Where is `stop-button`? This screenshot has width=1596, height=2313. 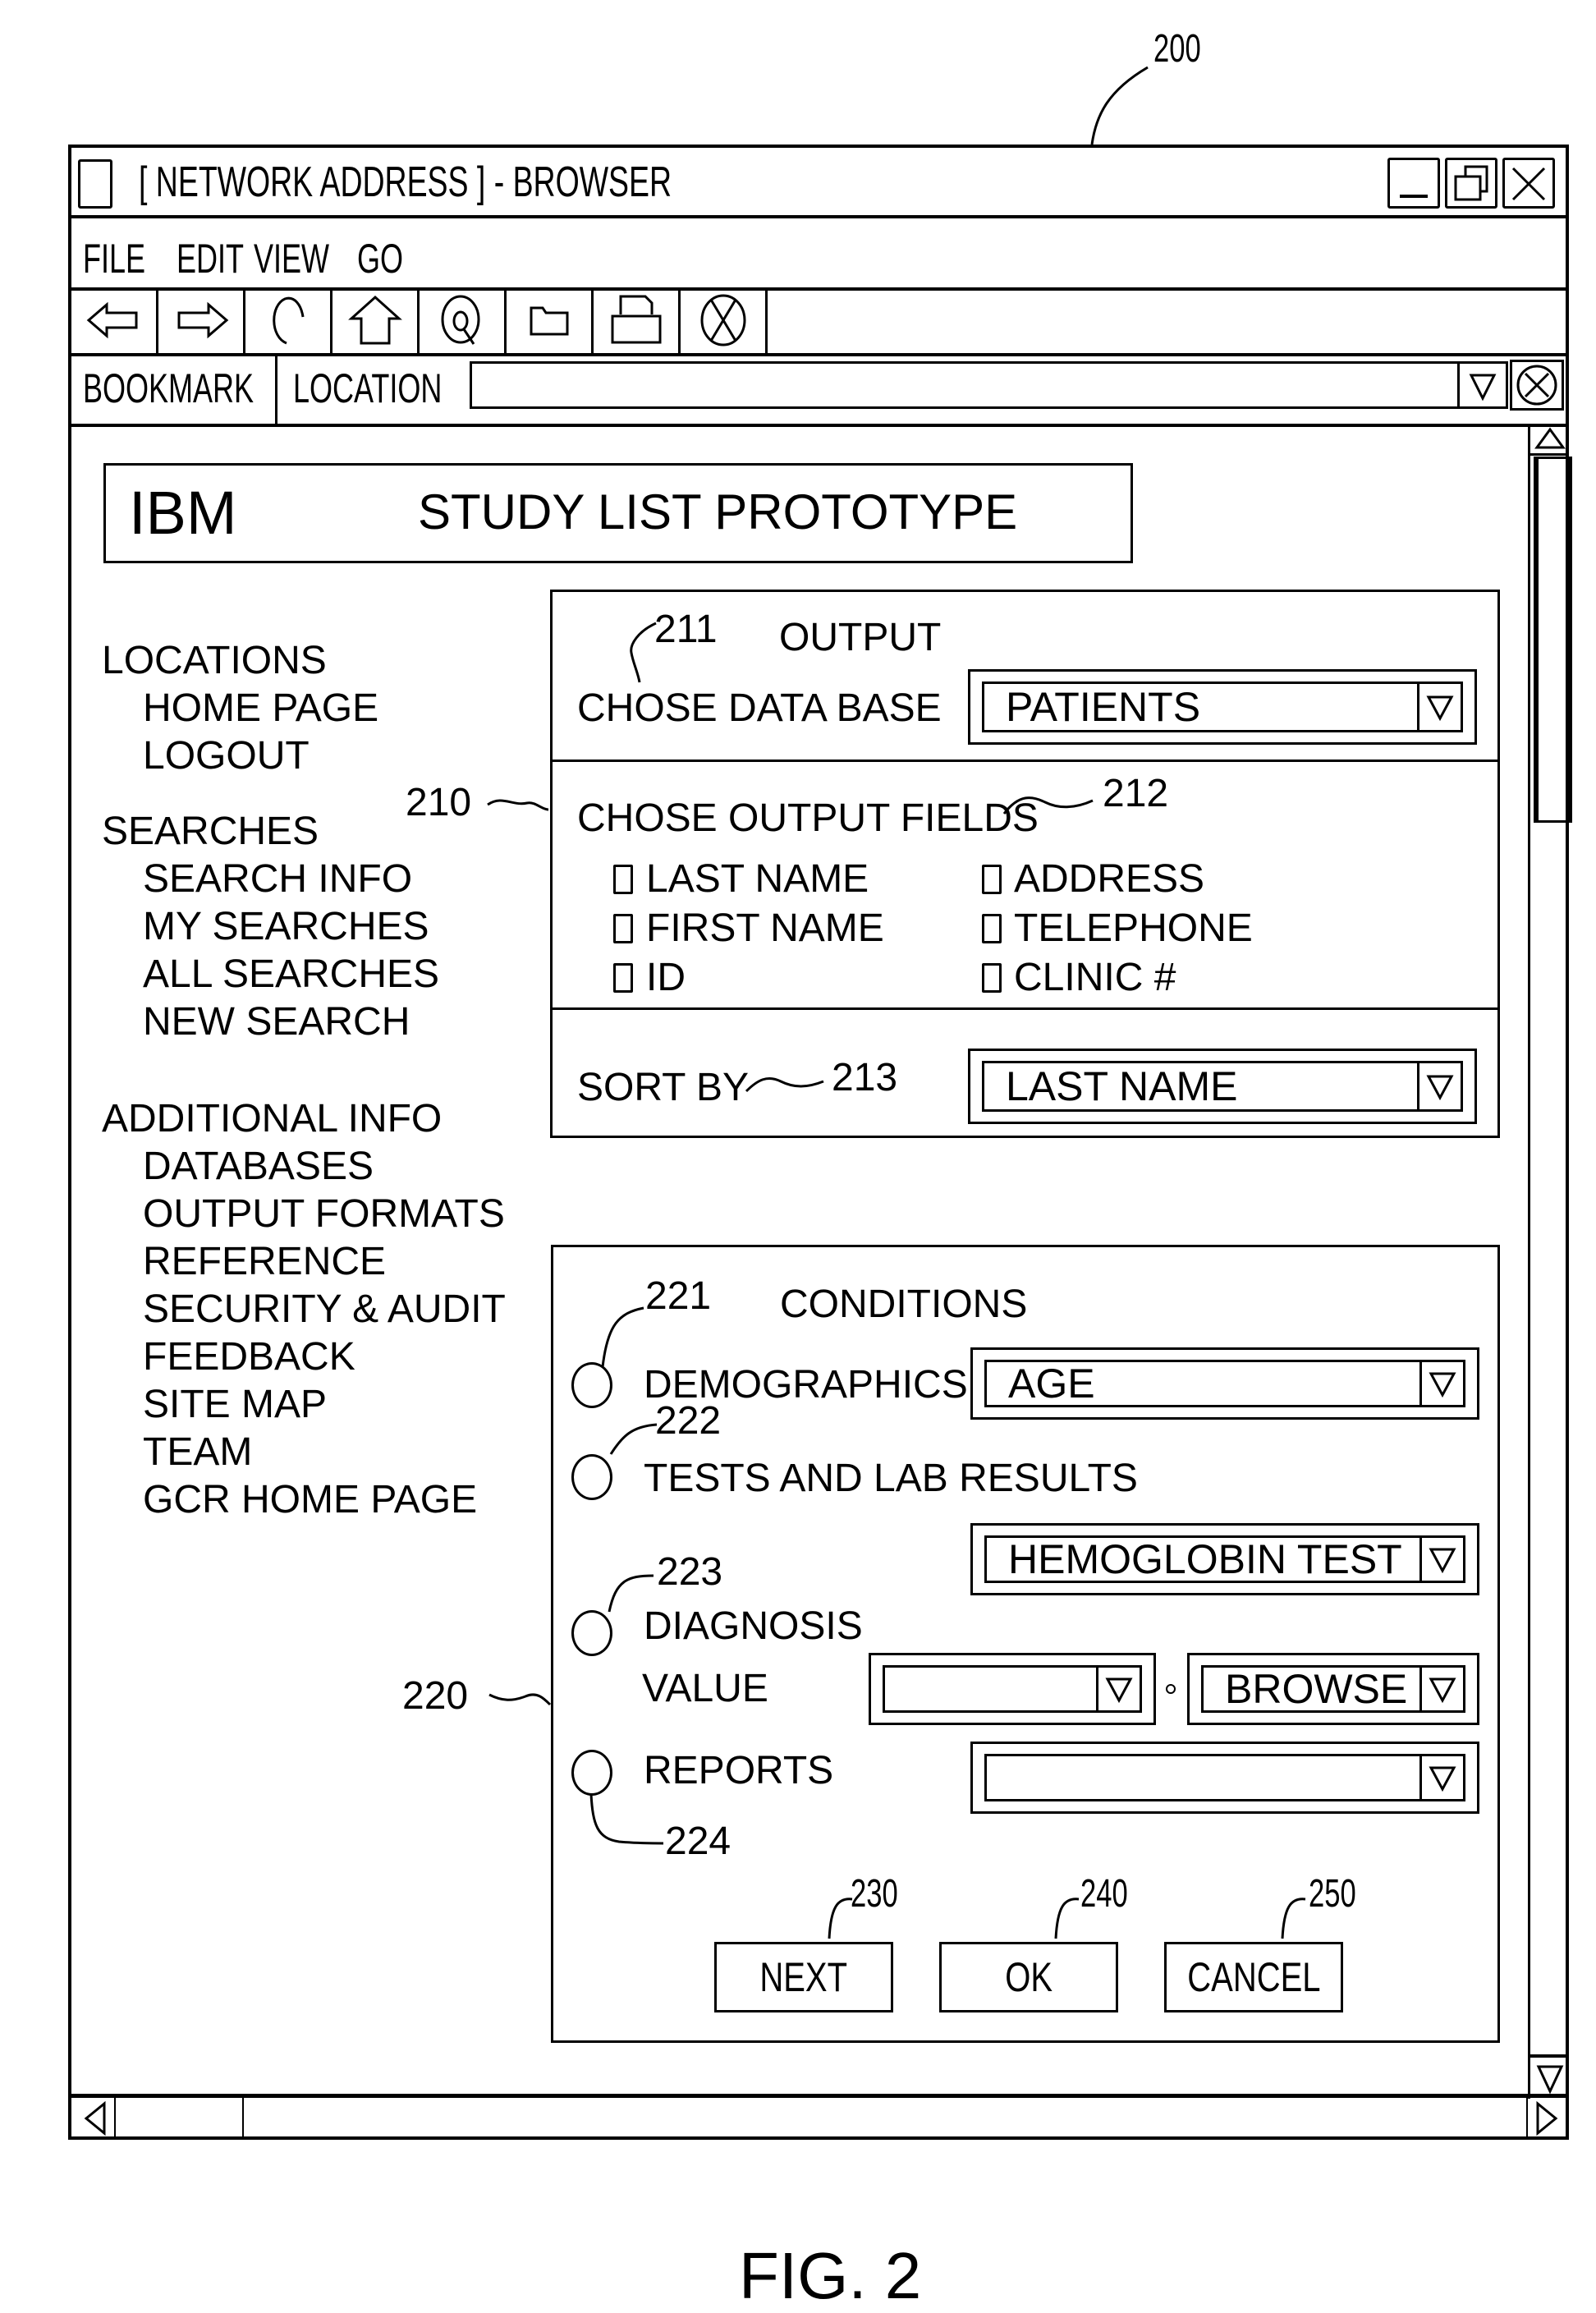
stop-button is located at coordinates (724, 320).